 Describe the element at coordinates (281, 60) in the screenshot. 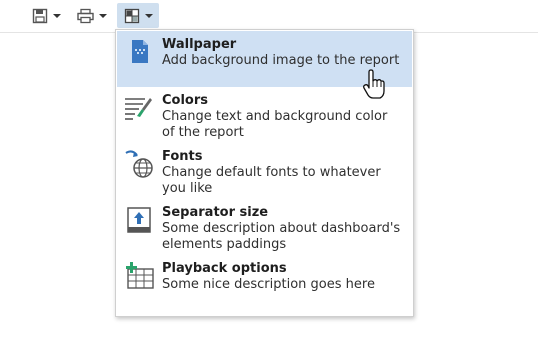

I see `menu-item-description: Add background image to the report` at that location.